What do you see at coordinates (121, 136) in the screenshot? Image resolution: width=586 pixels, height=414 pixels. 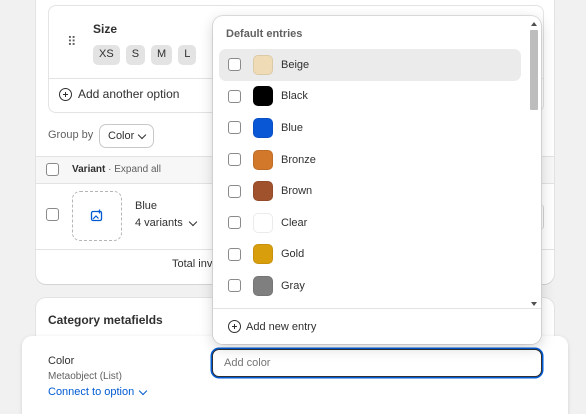 I see `group-by-value: Color` at bounding box center [121, 136].